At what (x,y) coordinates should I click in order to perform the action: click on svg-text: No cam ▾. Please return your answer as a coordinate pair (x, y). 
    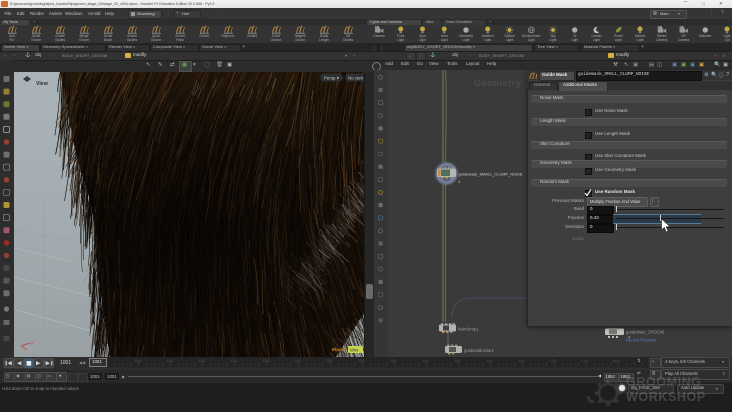
    Looking at the image, I should click on (356, 78).